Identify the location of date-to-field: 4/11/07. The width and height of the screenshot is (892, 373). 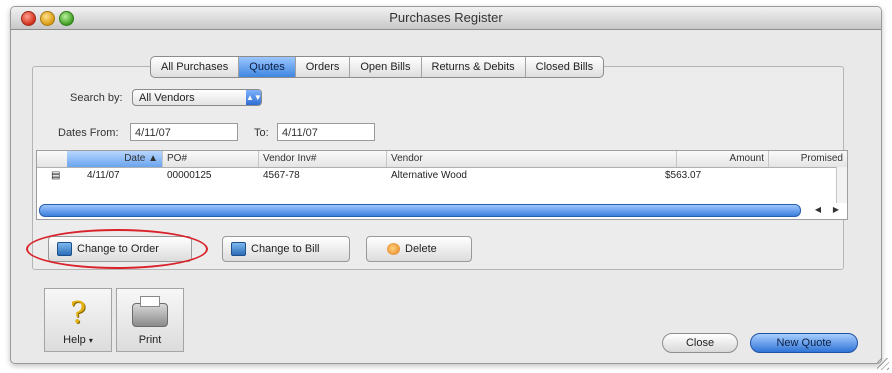
(326, 132).